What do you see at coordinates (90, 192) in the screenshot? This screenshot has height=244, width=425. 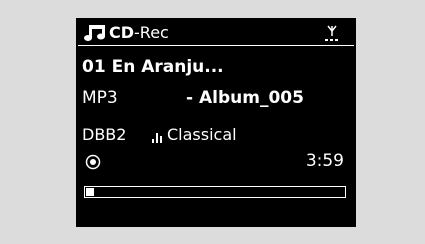 I see `progress-fill` at bounding box center [90, 192].